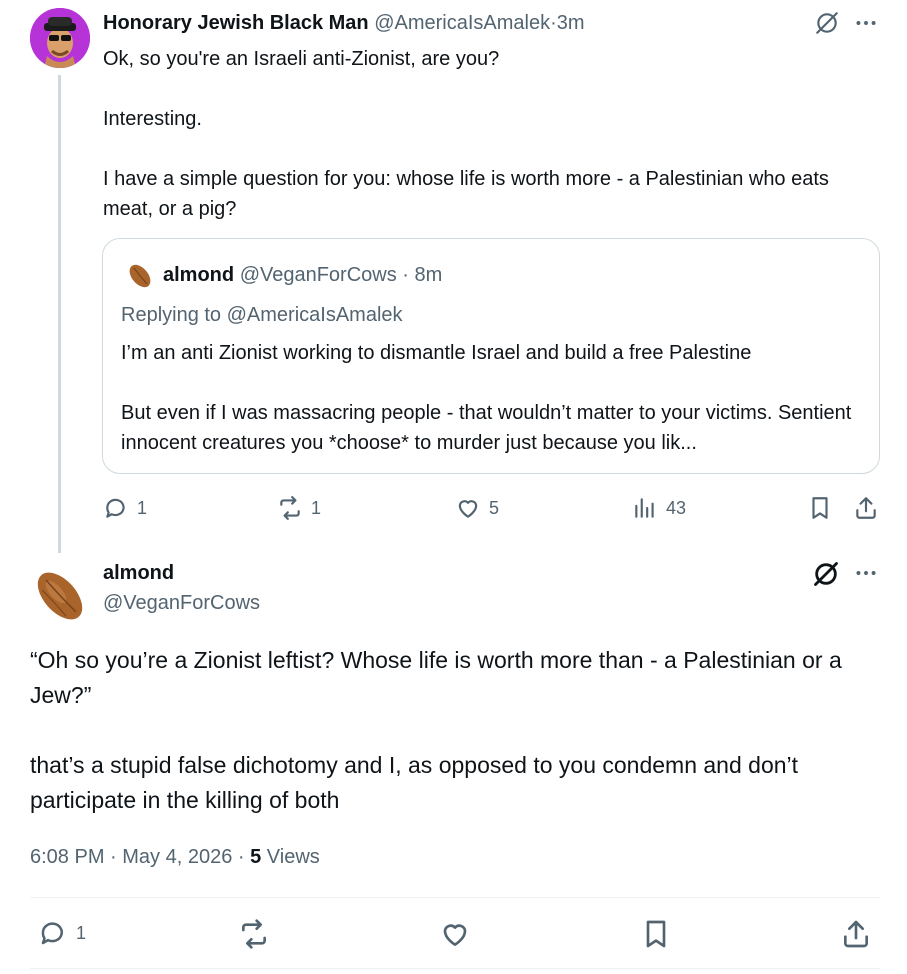 This screenshot has height=974, width=907. I want to click on timestamp: 3m, so click(571, 23).